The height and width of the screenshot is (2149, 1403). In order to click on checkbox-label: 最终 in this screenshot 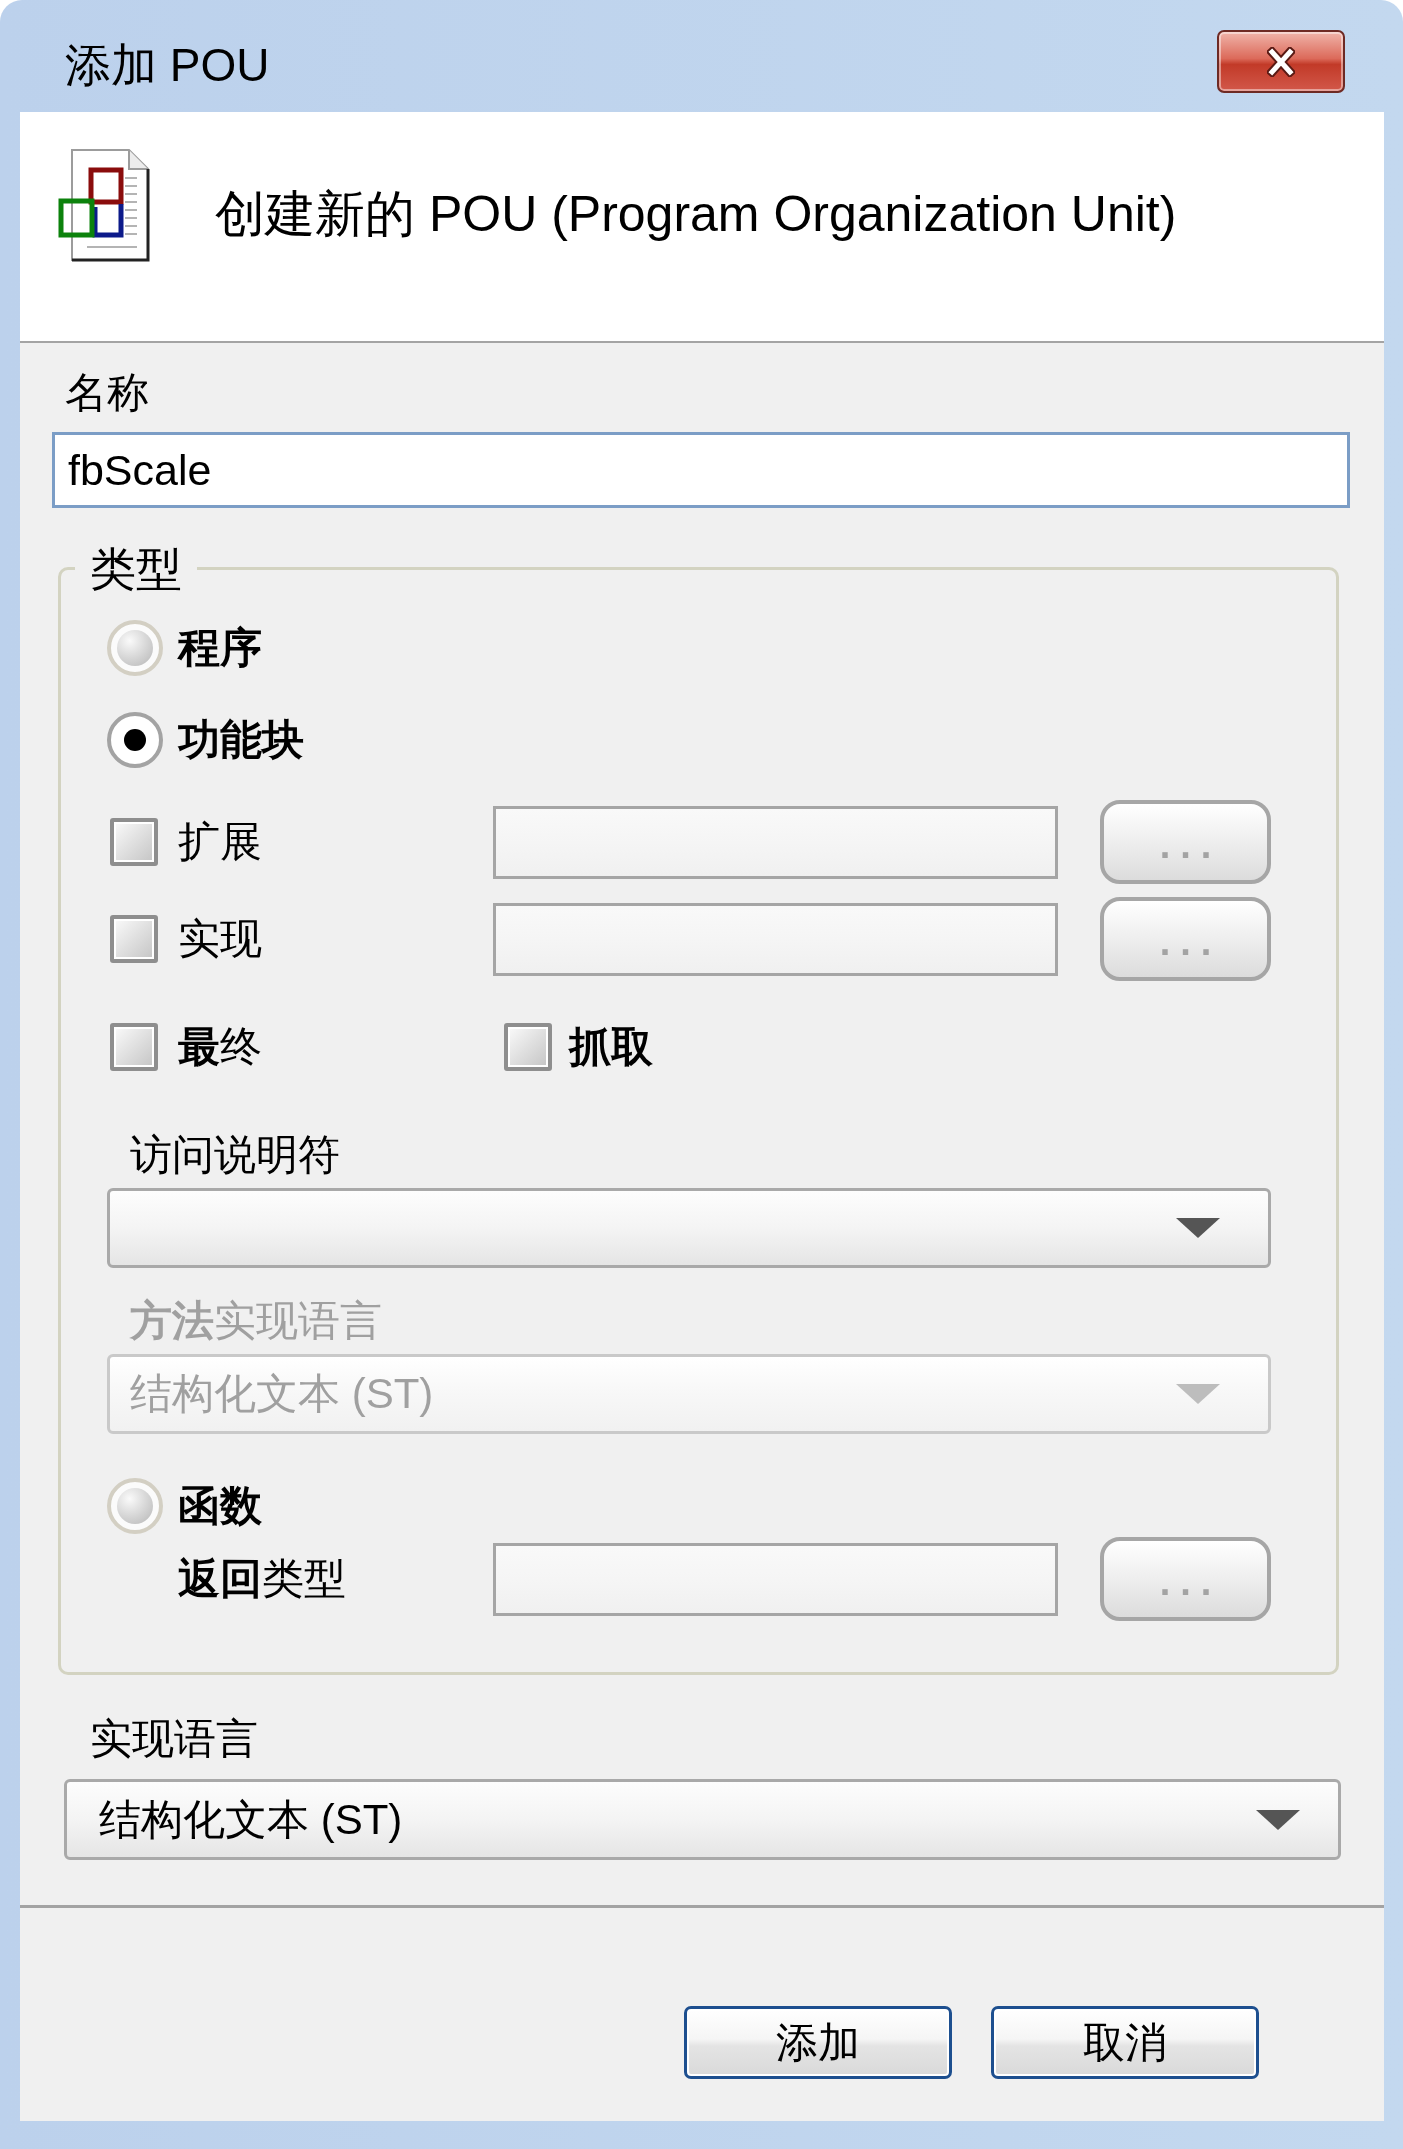, I will do `click(220, 1047)`.